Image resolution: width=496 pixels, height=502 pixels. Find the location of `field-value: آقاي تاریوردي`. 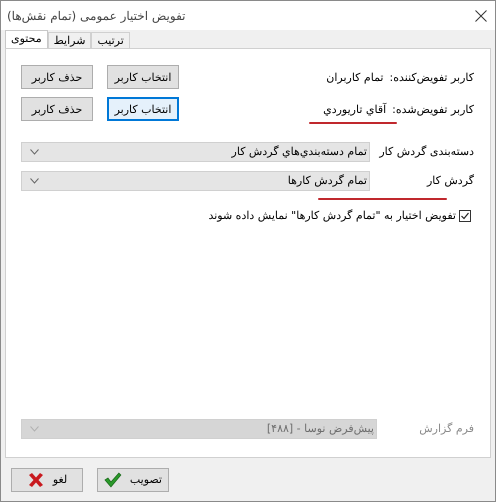

field-value: آقاي تاریوردي is located at coordinates (354, 109).